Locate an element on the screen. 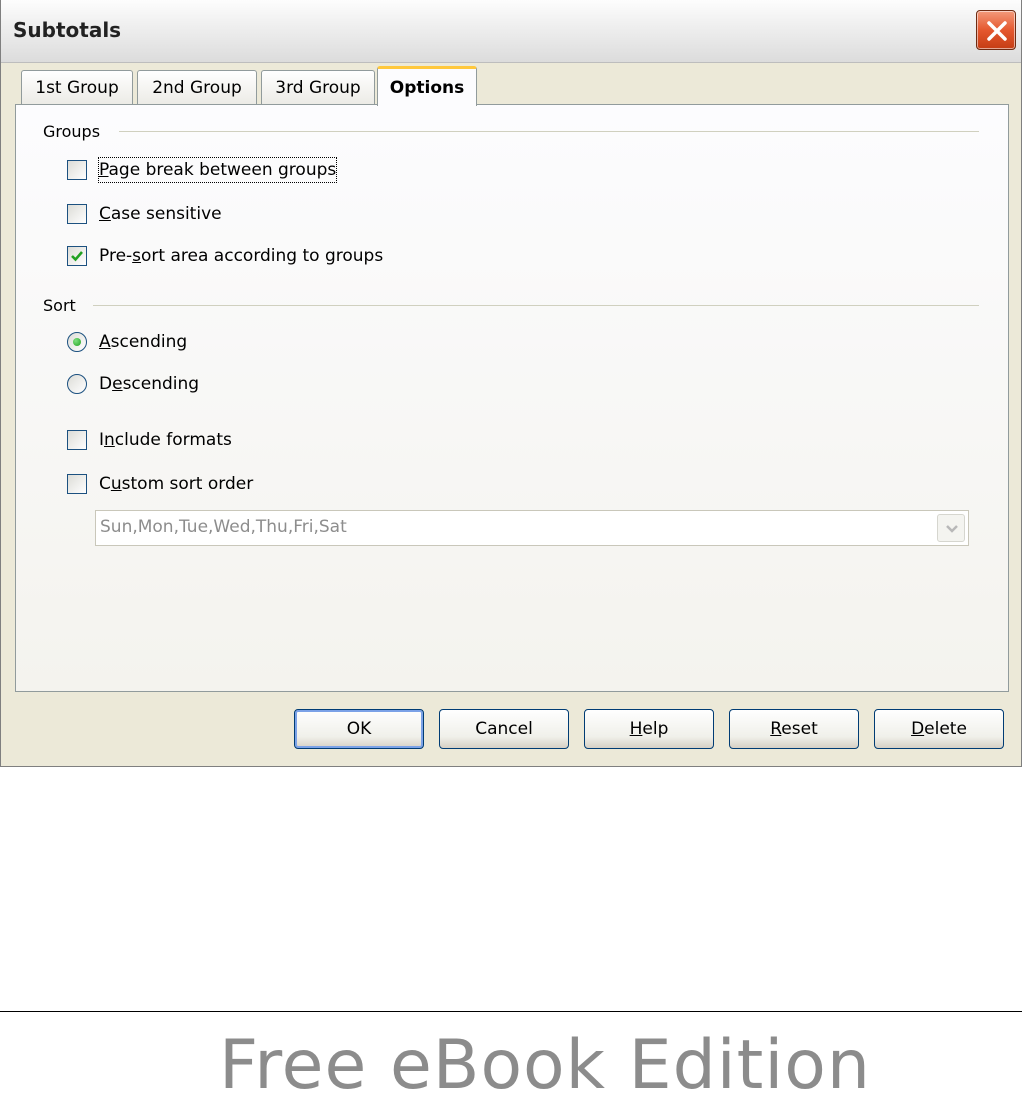 The width and height of the screenshot is (1022, 1110). footer-divider is located at coordinates (511, 1011).